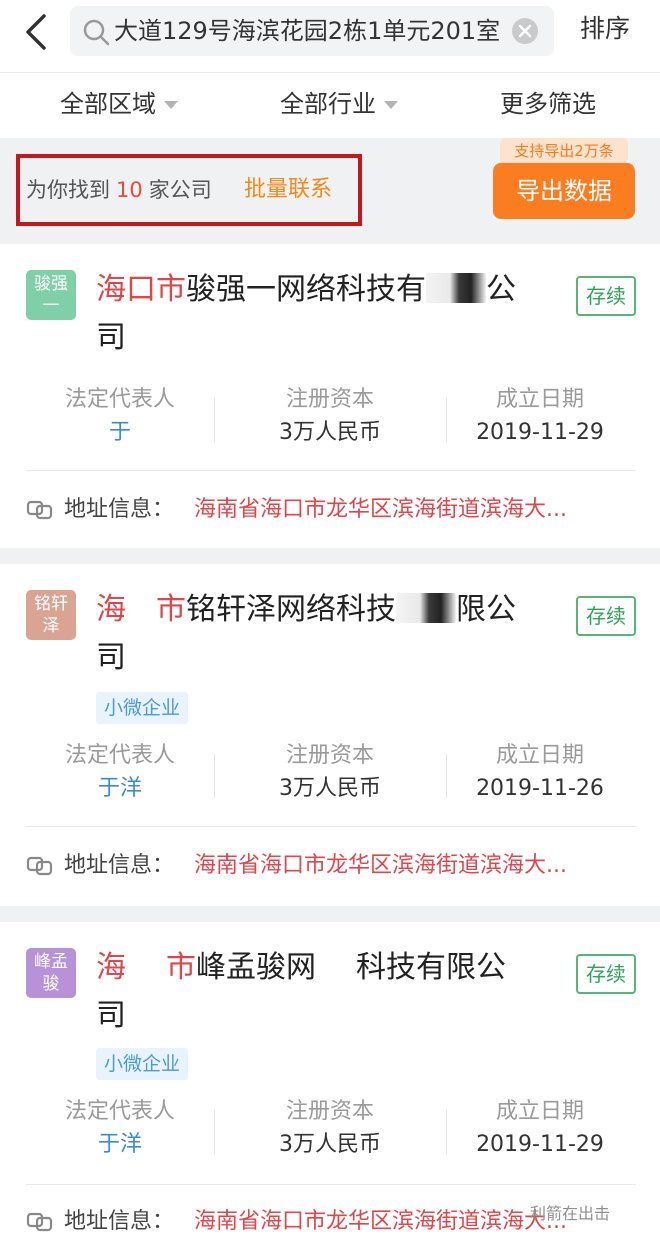 This screenshot has width=660, height=1245. I want to click on filter-bar: 全部区域 全部行业 更多筛选, so click(330, 105).